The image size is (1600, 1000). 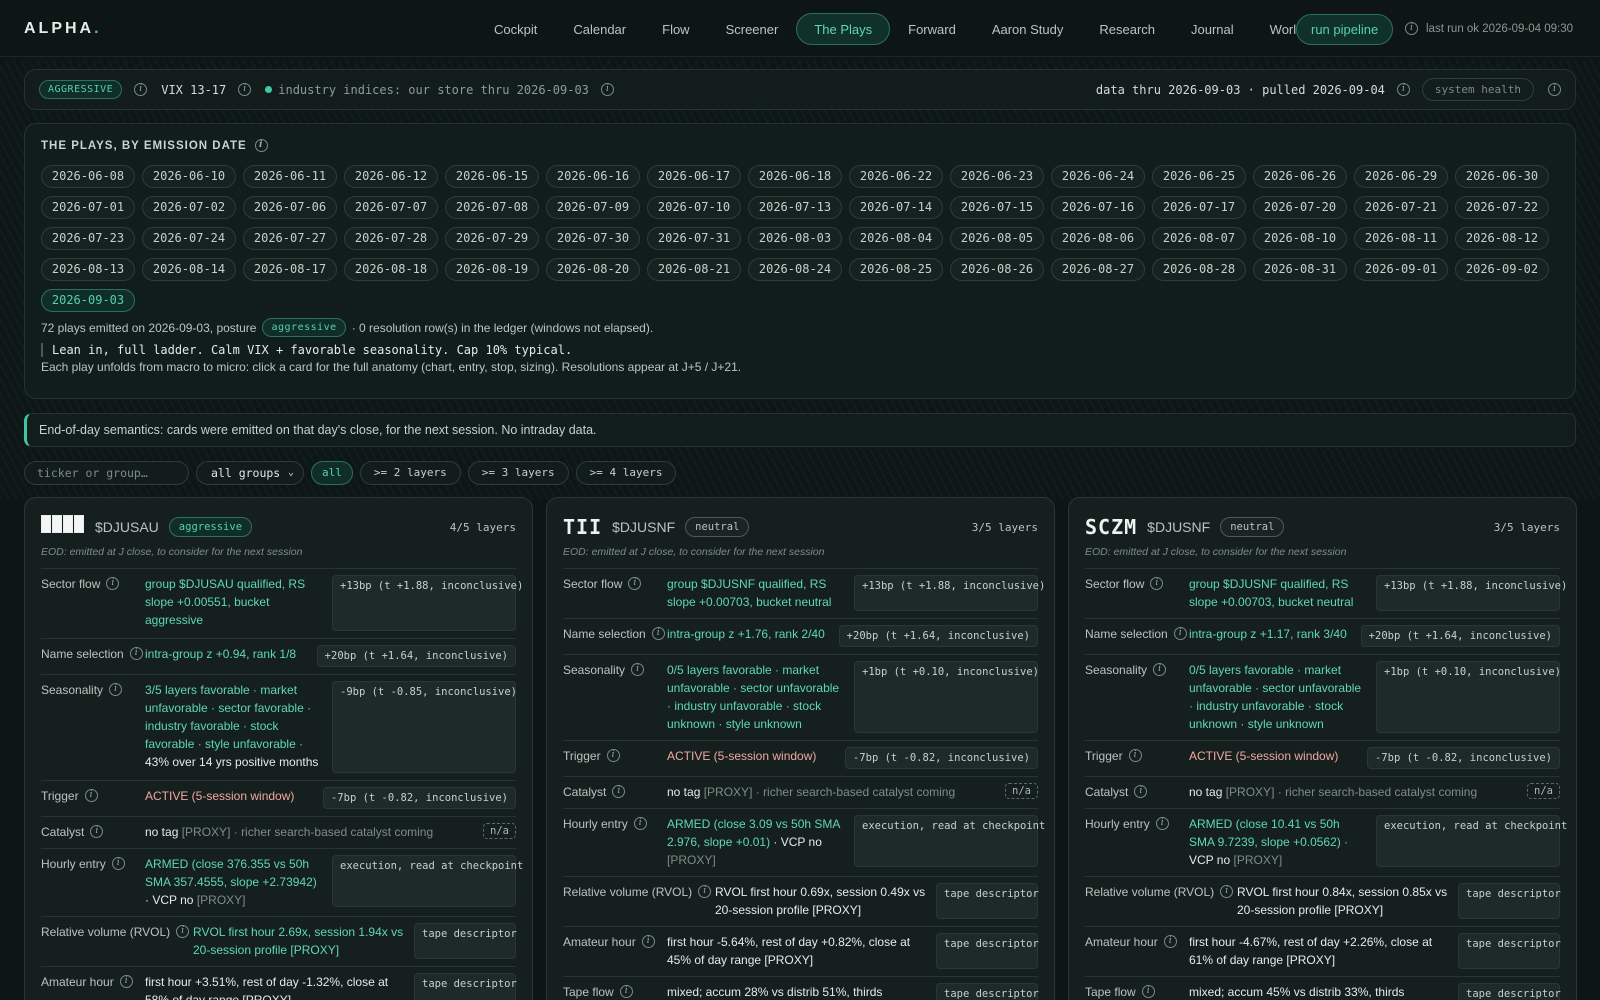 What do you see at coordinates (1098, 176) in the screenshot?
I see `date-pill: 2026-06-24` at bounding box center [1098, 176].